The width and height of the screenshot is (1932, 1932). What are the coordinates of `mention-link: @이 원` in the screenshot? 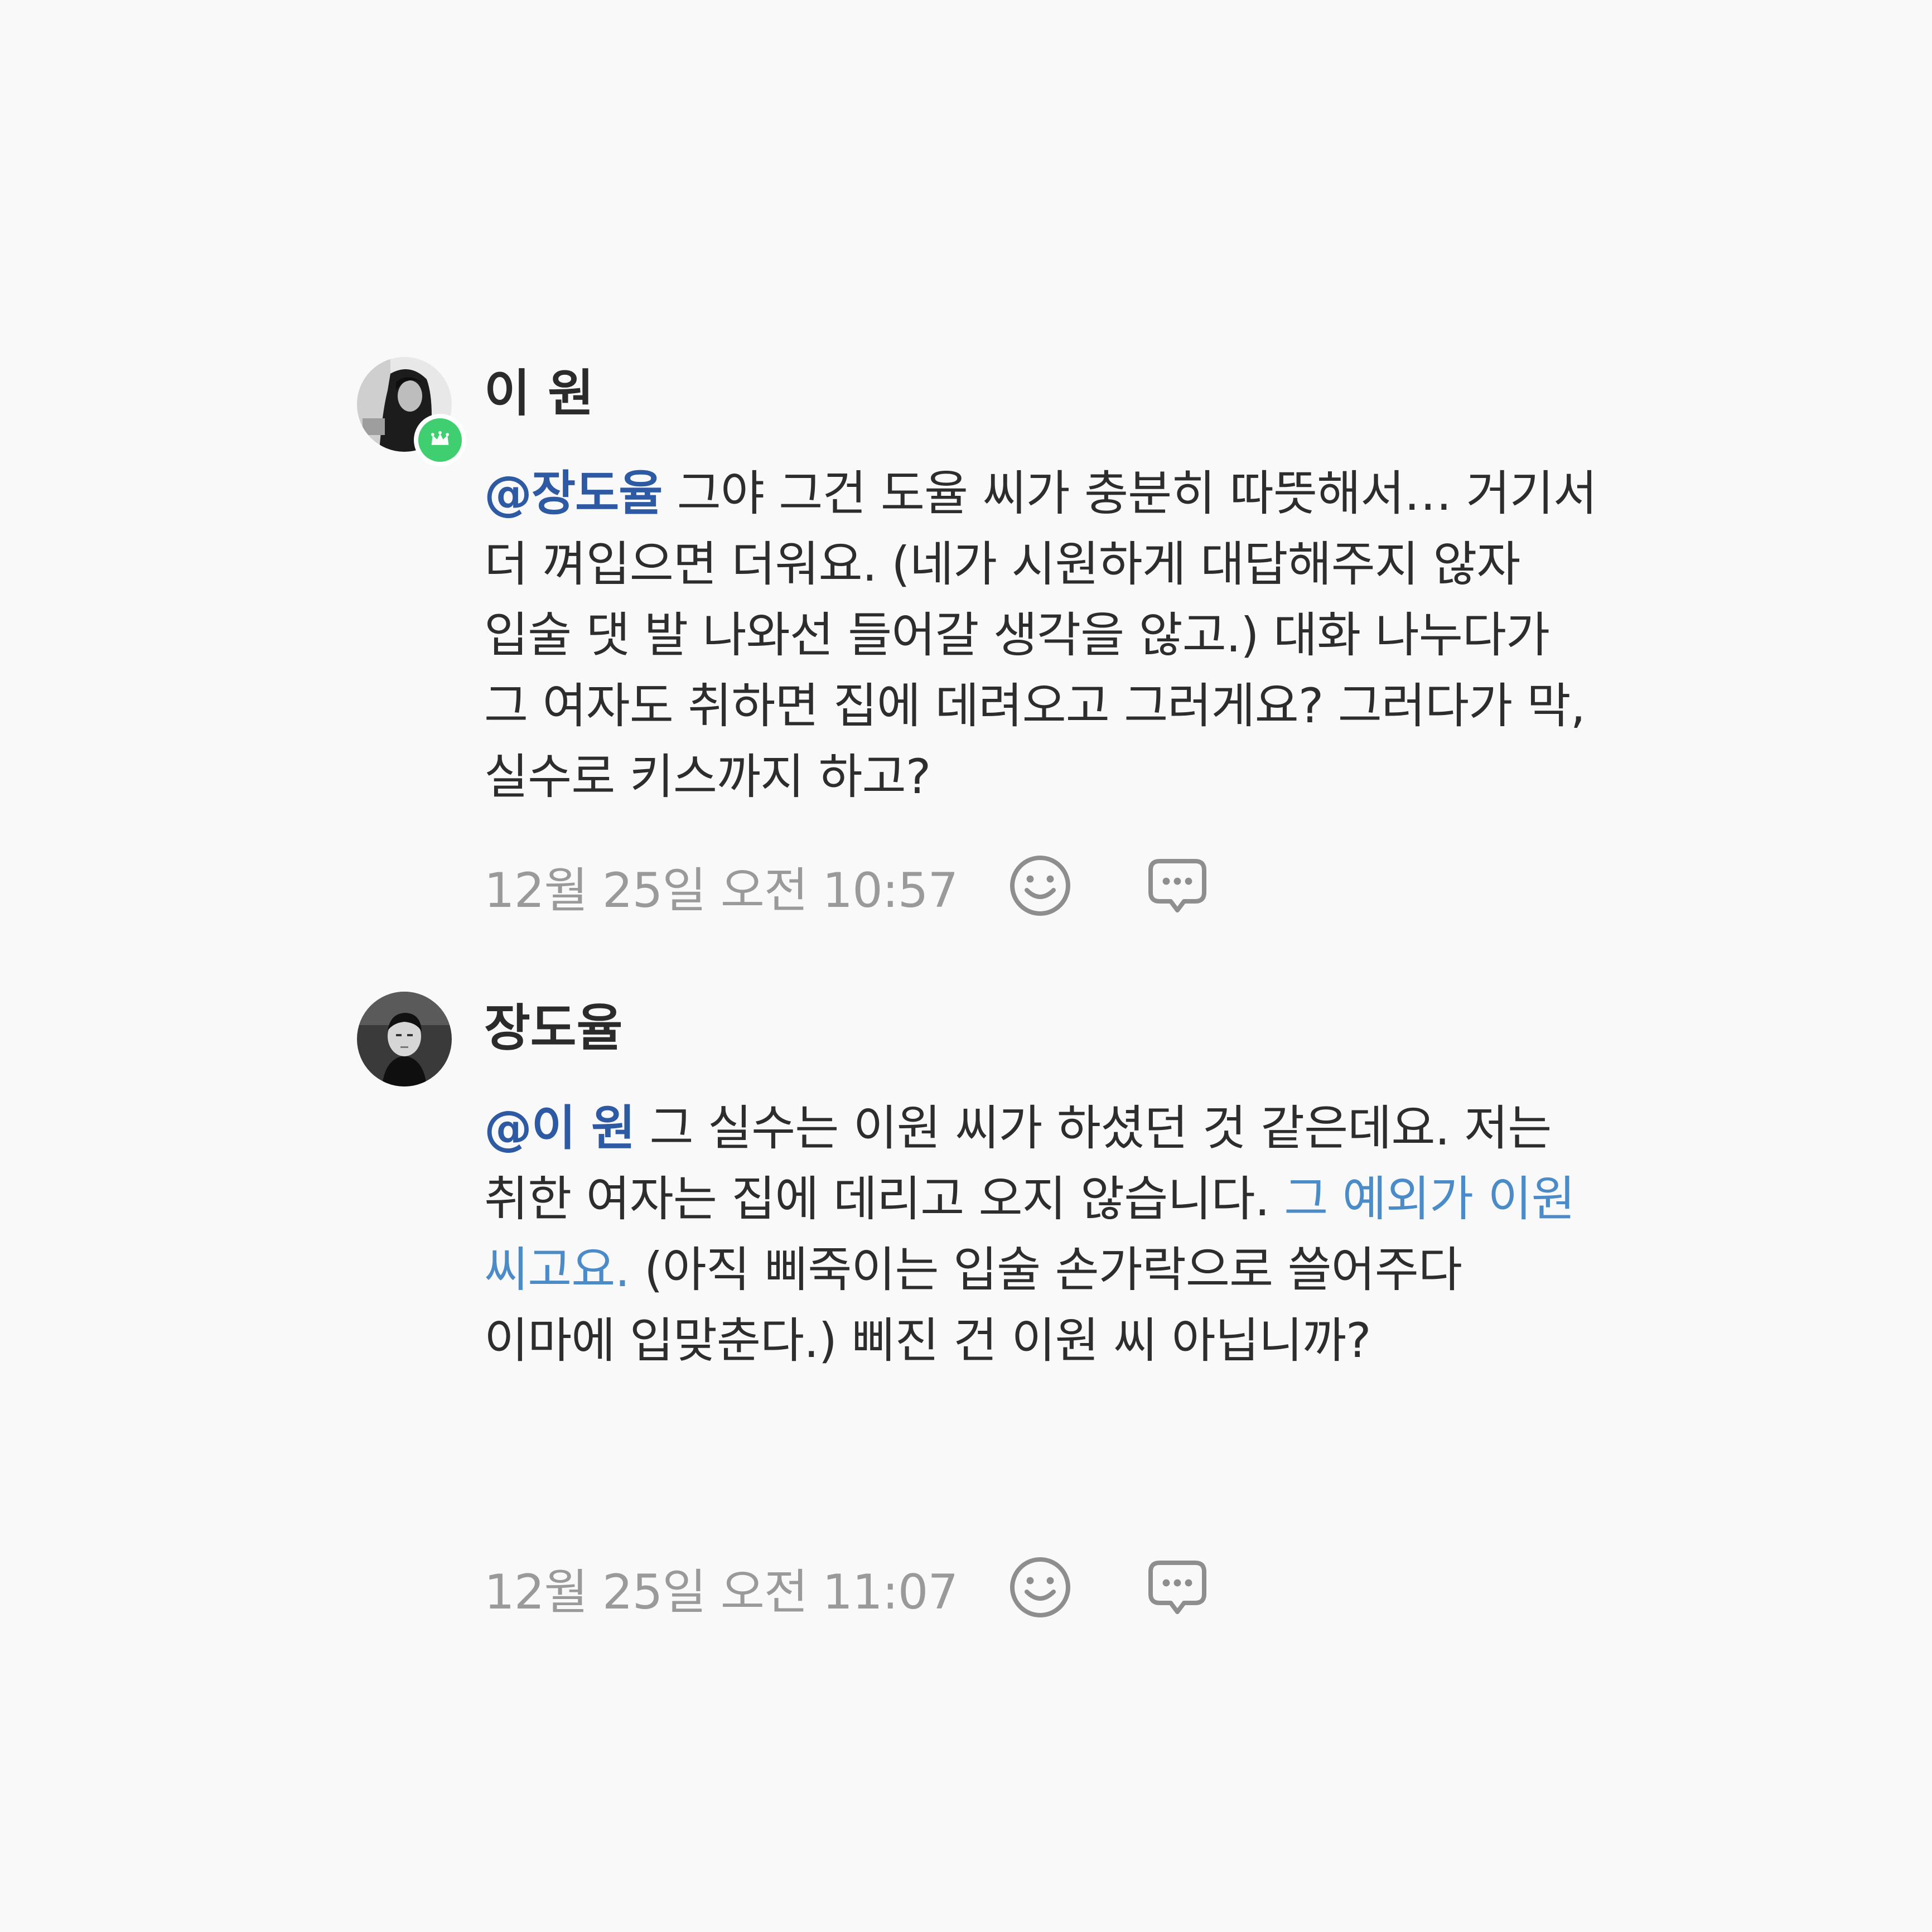 It's located at (559, 1128).